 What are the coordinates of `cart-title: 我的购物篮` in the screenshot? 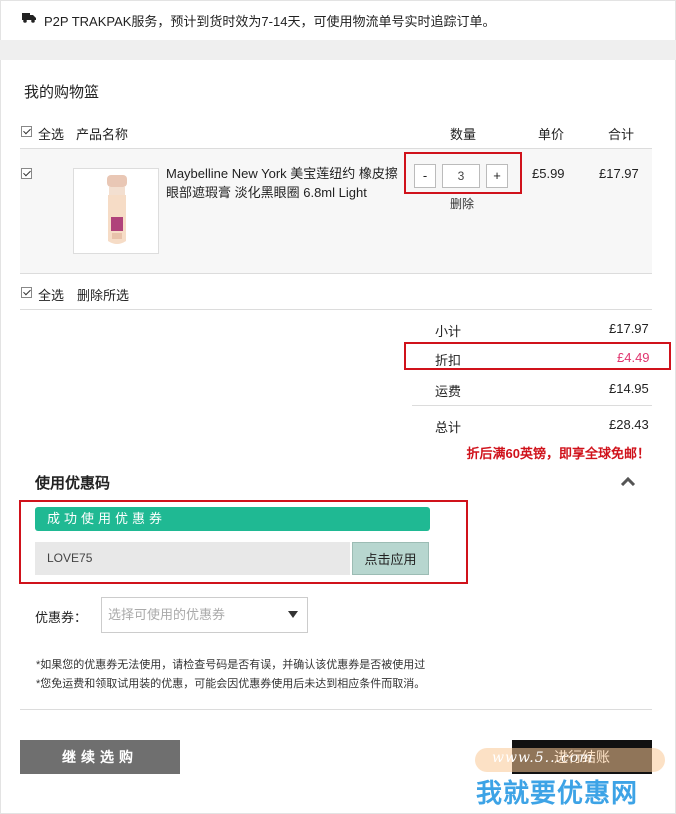 It's located at (62, 92).